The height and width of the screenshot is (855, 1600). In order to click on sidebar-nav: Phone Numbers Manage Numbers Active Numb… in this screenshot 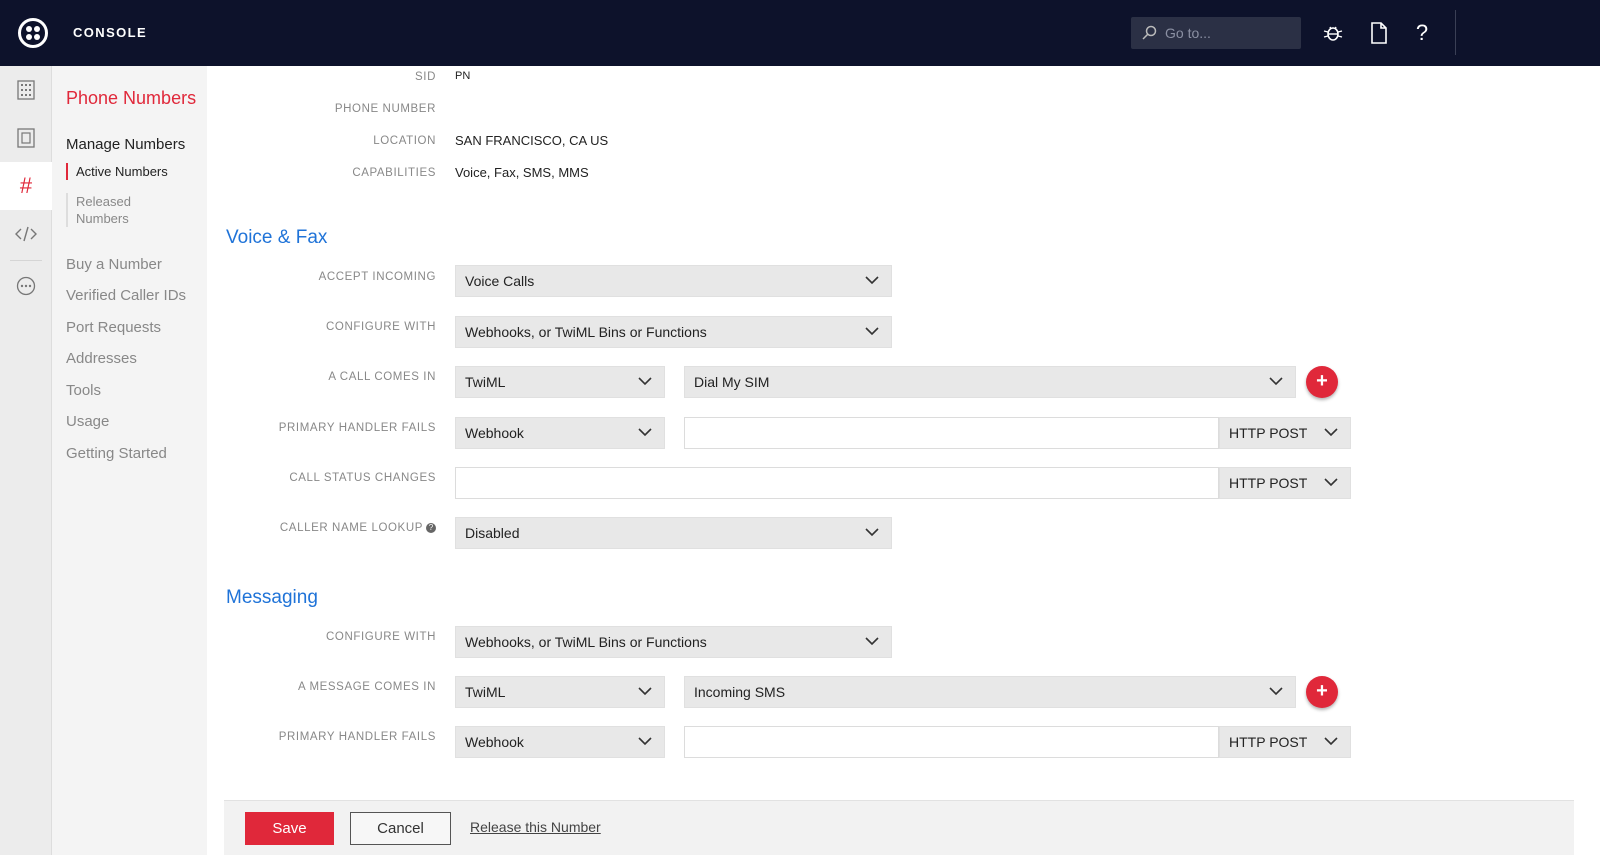, I will do `click(129, 460)`.